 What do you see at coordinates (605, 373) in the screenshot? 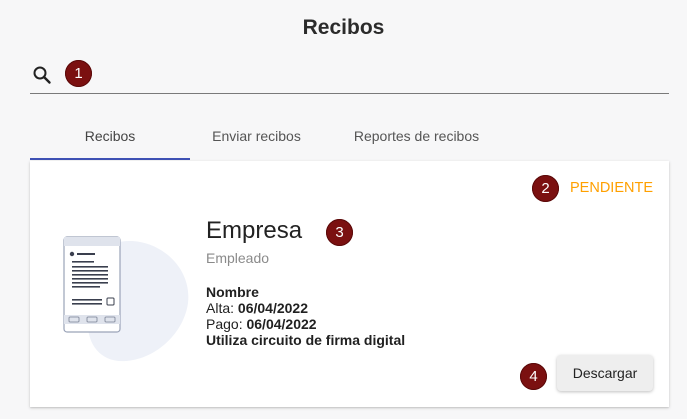
I see `download-button: Descargar` at bounding box center [605, 373].